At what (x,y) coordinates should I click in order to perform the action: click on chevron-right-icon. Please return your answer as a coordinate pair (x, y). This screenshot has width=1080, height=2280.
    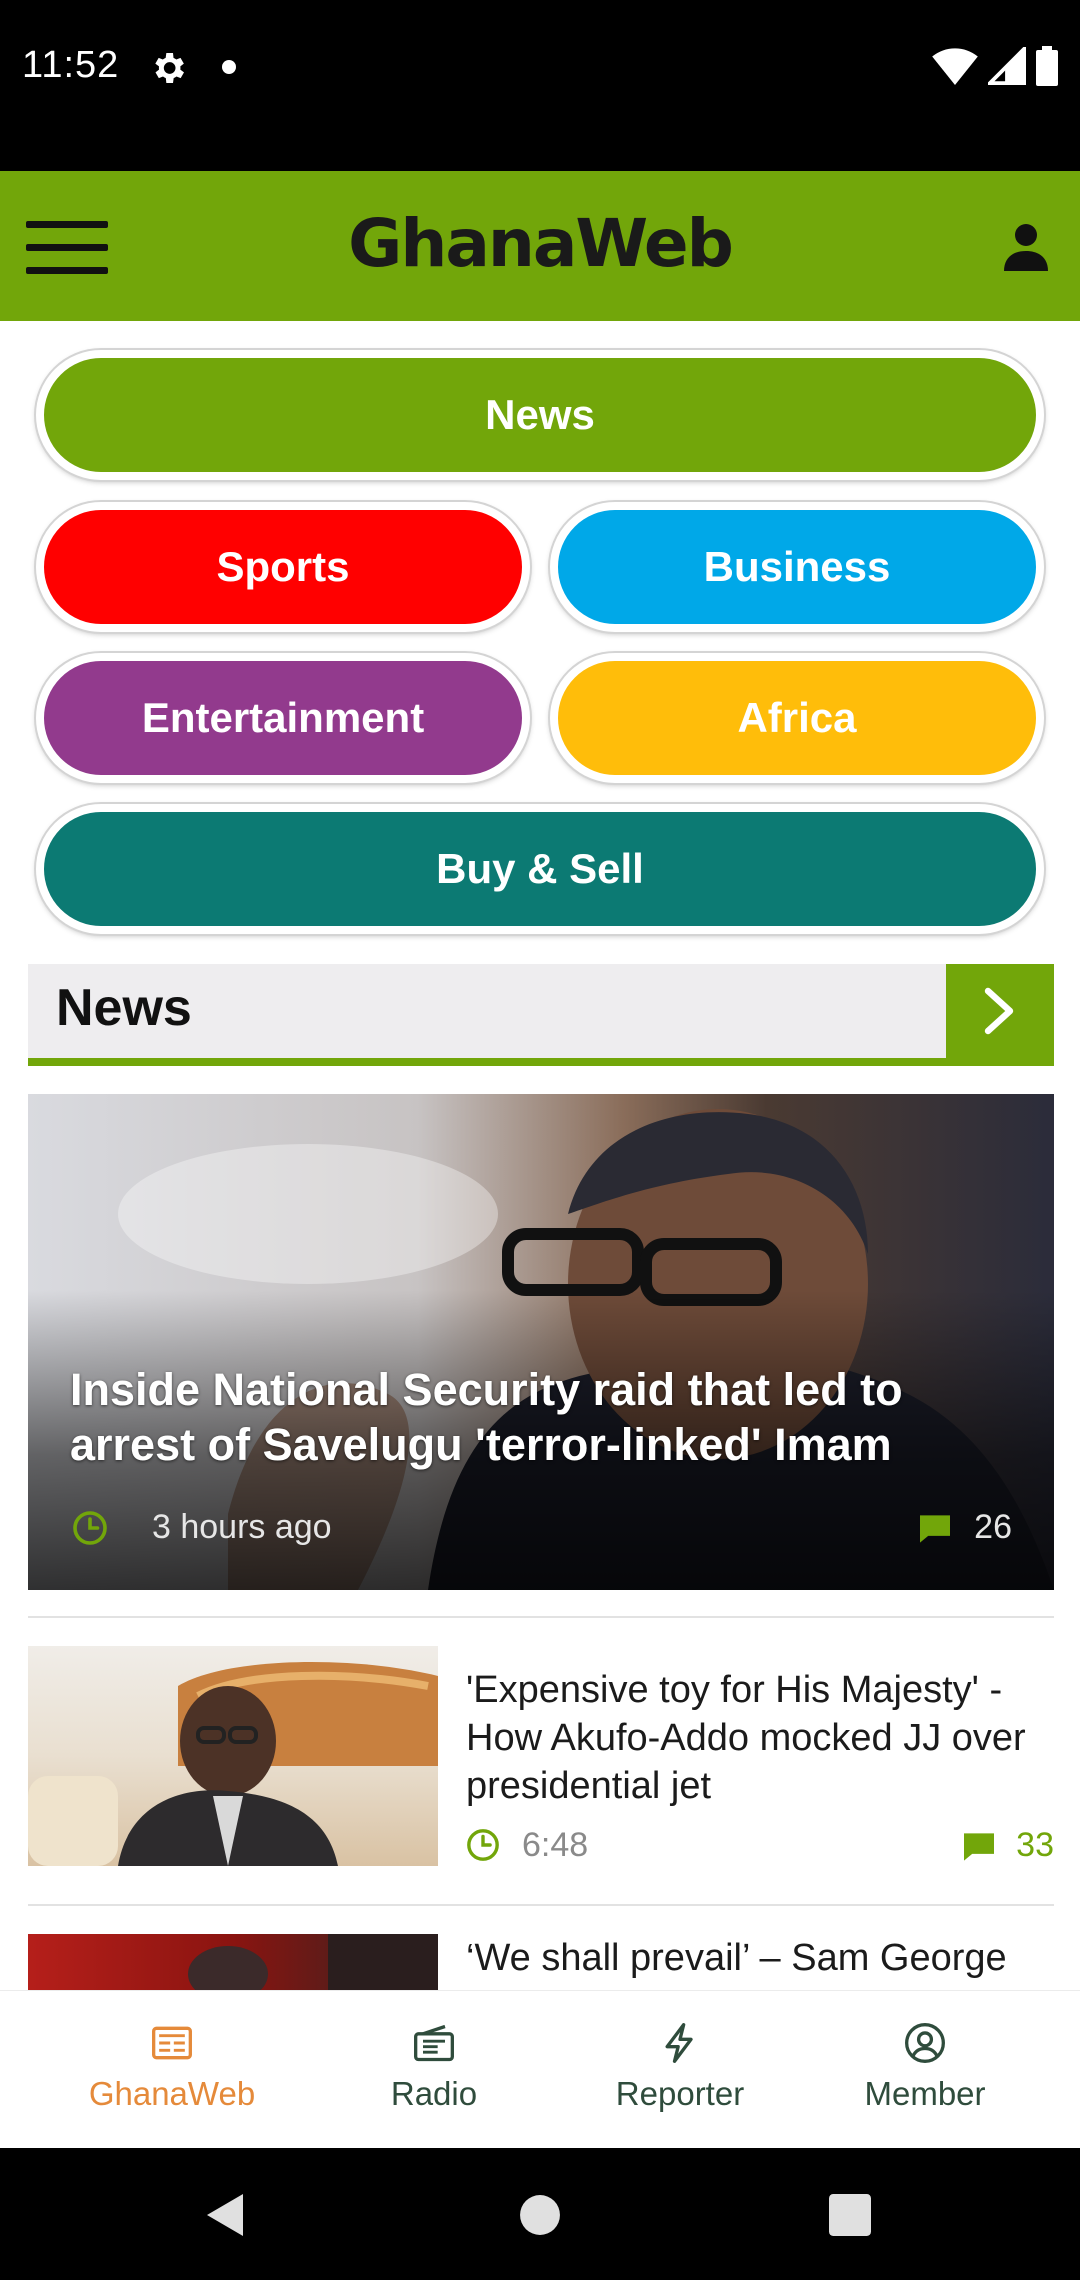
    Looking at the image, I should click on (999, 1011).